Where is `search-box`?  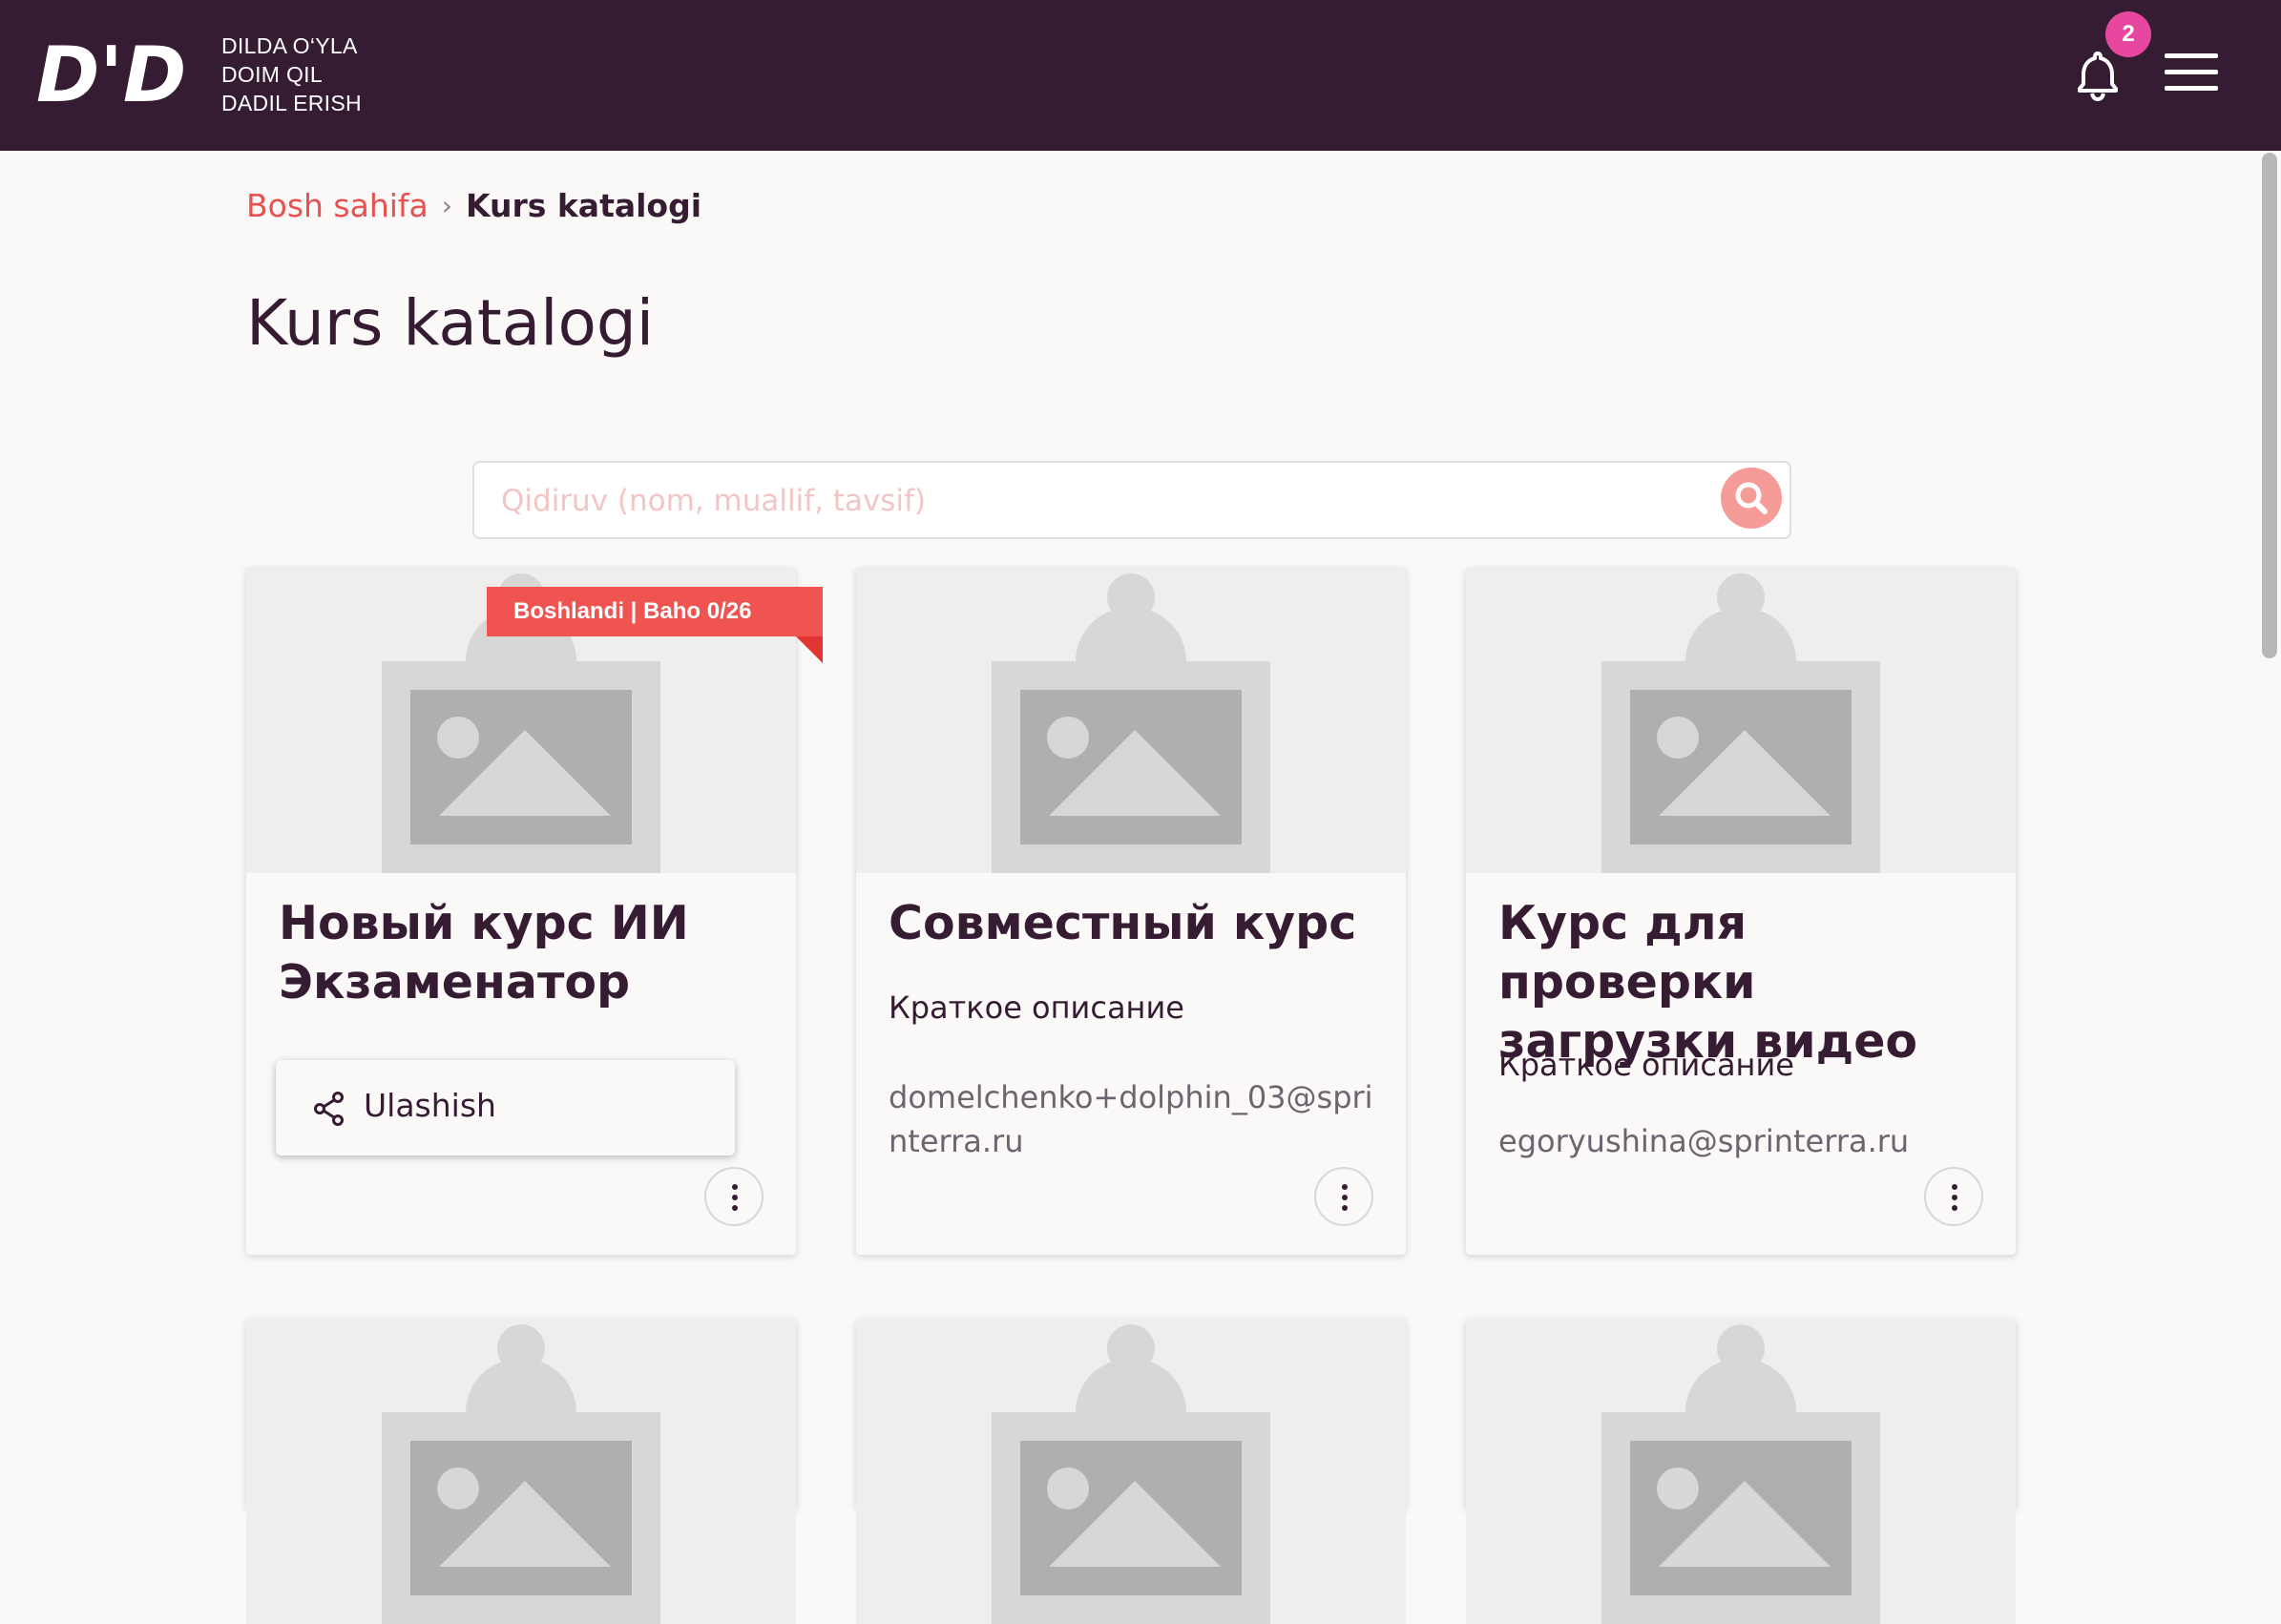
search-box is located at coordinates (1132, 500).